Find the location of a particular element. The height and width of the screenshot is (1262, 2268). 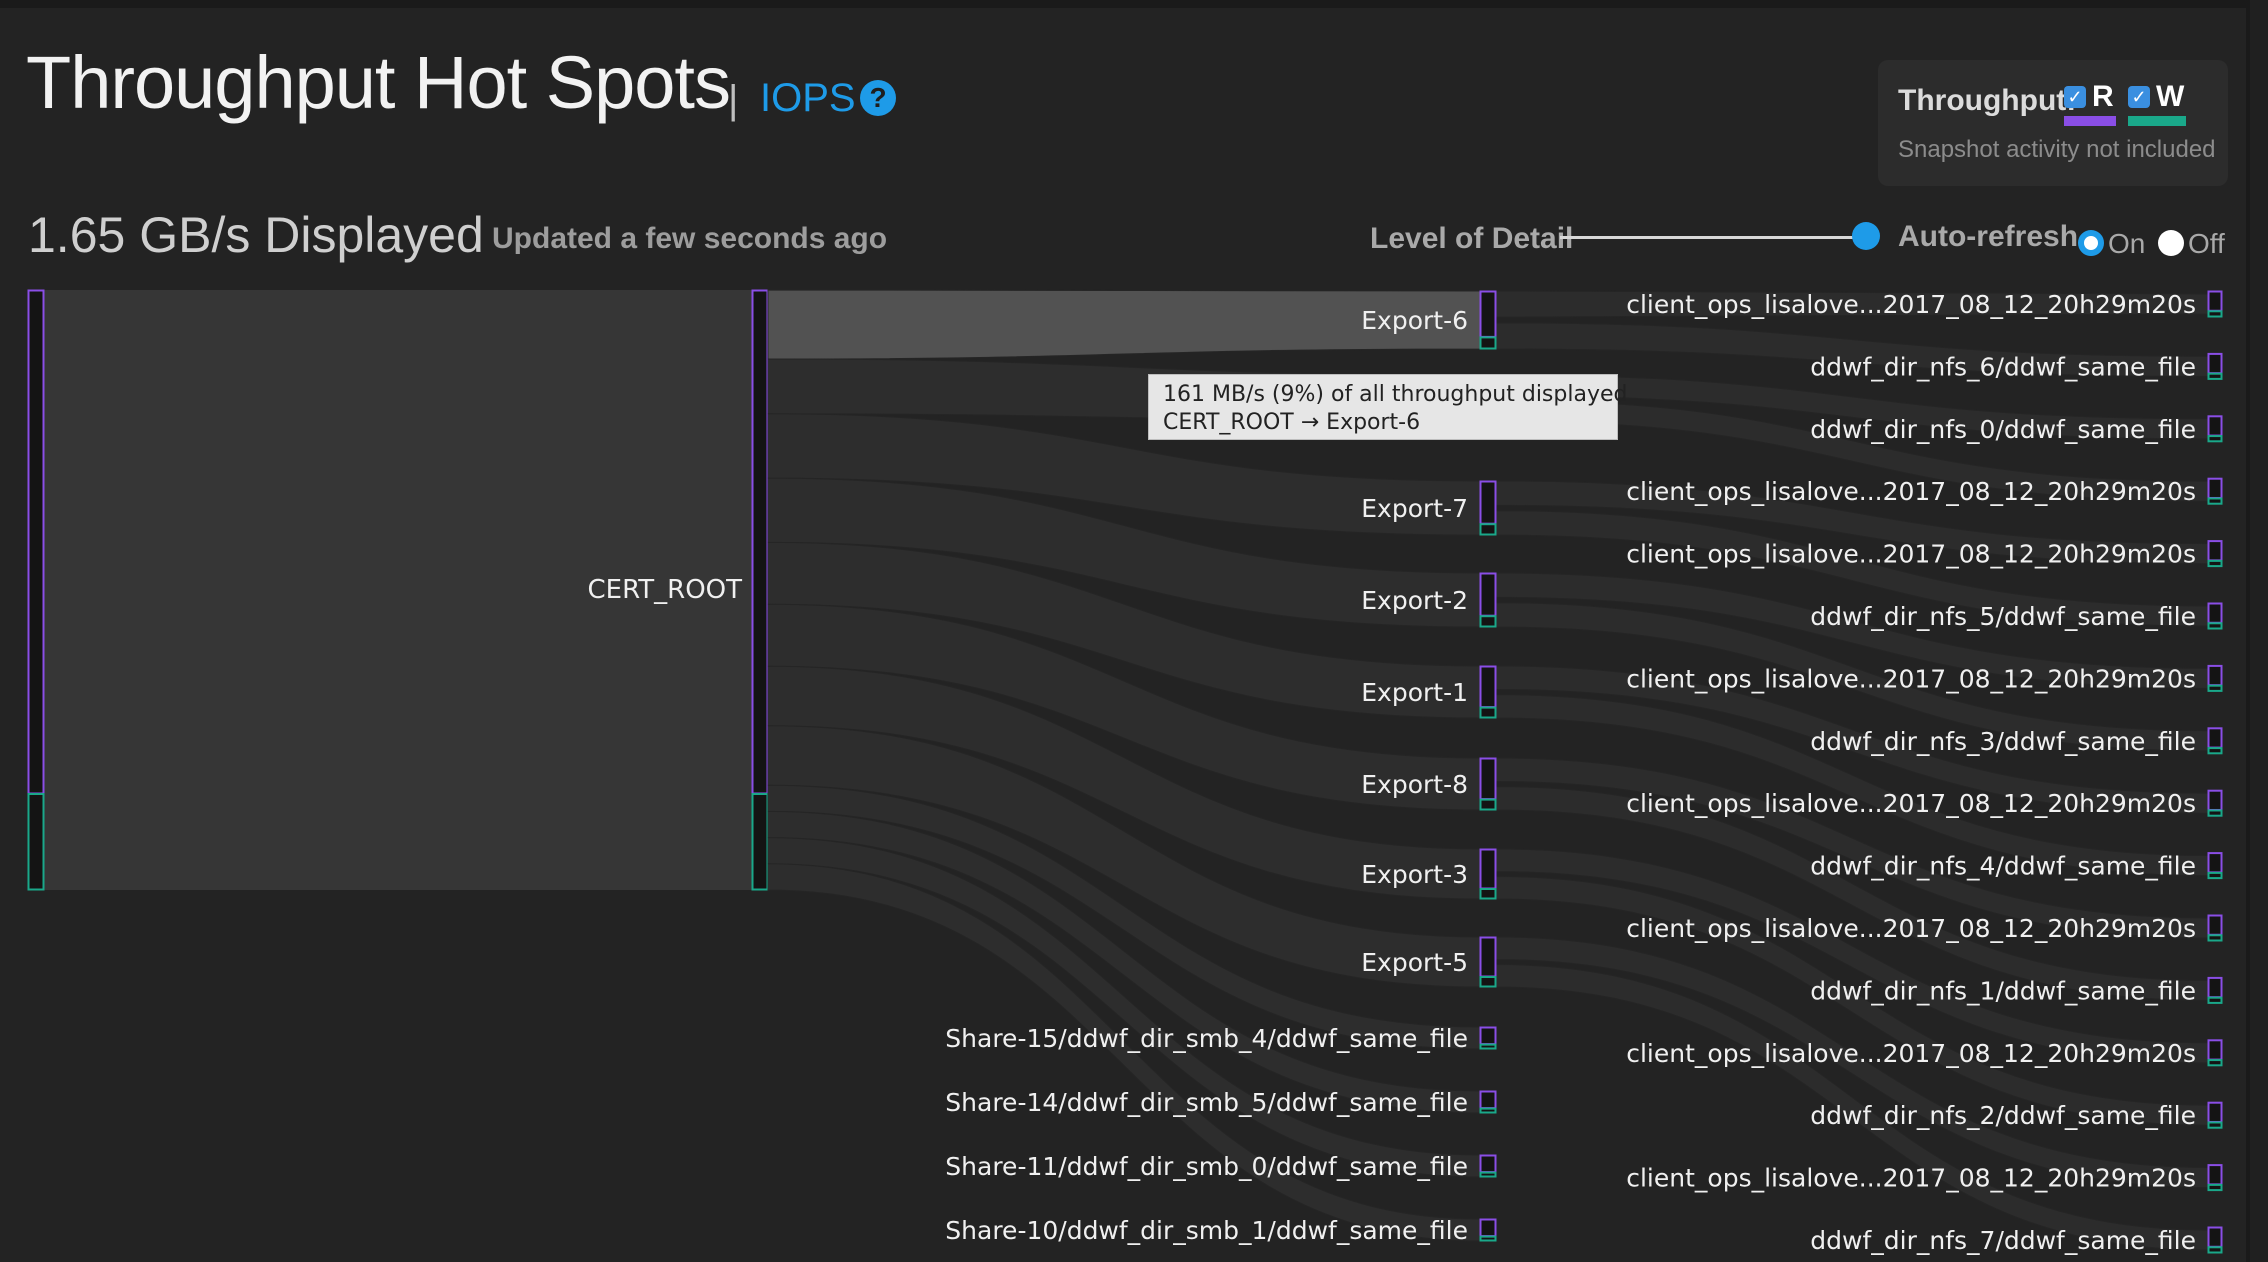

file-label-1: ddwf_dir_nfs_6/ddwf_same_file is located at coordinates (2003, 366).